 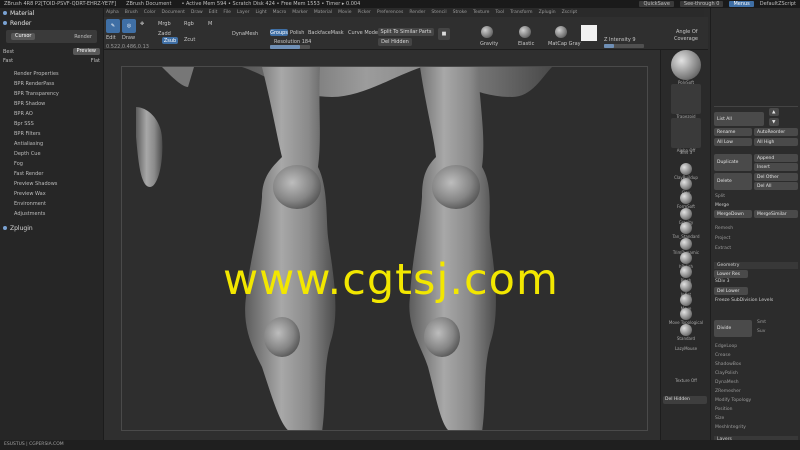 I want to click on default-script-label: DefaultZScript, so click(x=778, y=4).